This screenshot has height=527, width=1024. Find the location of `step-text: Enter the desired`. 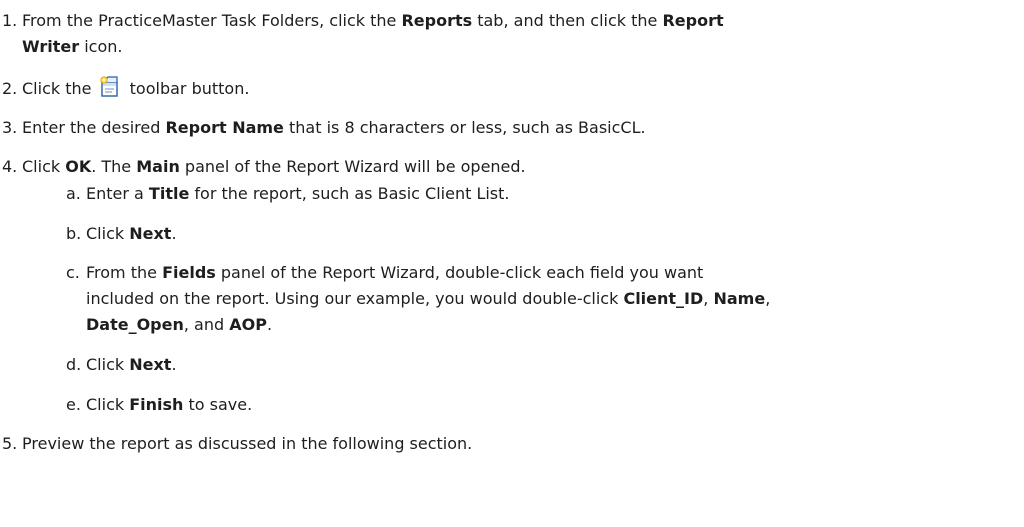

step-text: Enter the desired is located at coordinates (94, 127).